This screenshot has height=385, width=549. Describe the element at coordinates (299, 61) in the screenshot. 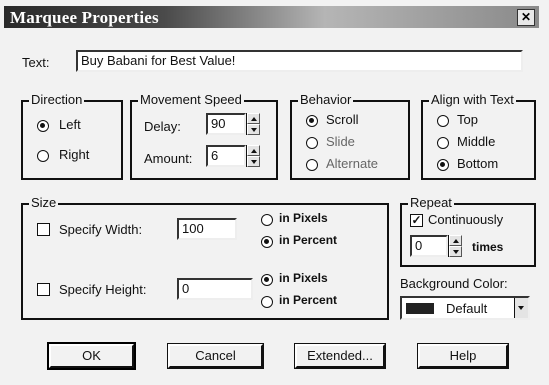

I see `text-input: Buy Babani for Best Value!` at that location.